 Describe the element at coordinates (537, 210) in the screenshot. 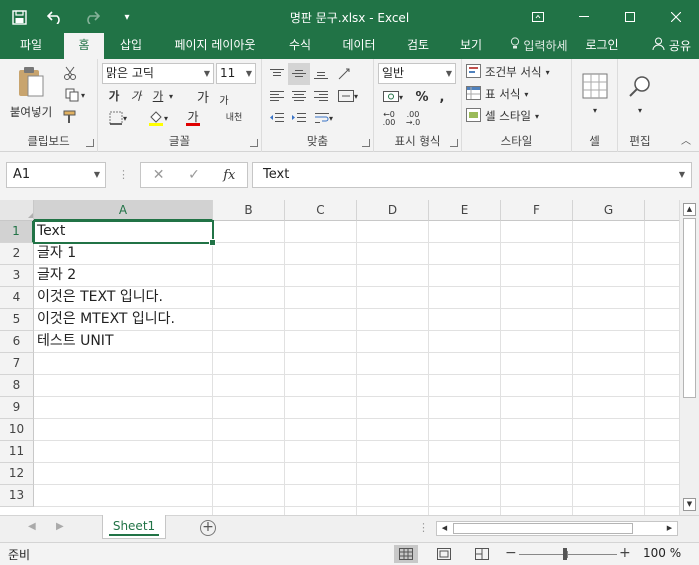

I see `column-header-f: F` at that location.